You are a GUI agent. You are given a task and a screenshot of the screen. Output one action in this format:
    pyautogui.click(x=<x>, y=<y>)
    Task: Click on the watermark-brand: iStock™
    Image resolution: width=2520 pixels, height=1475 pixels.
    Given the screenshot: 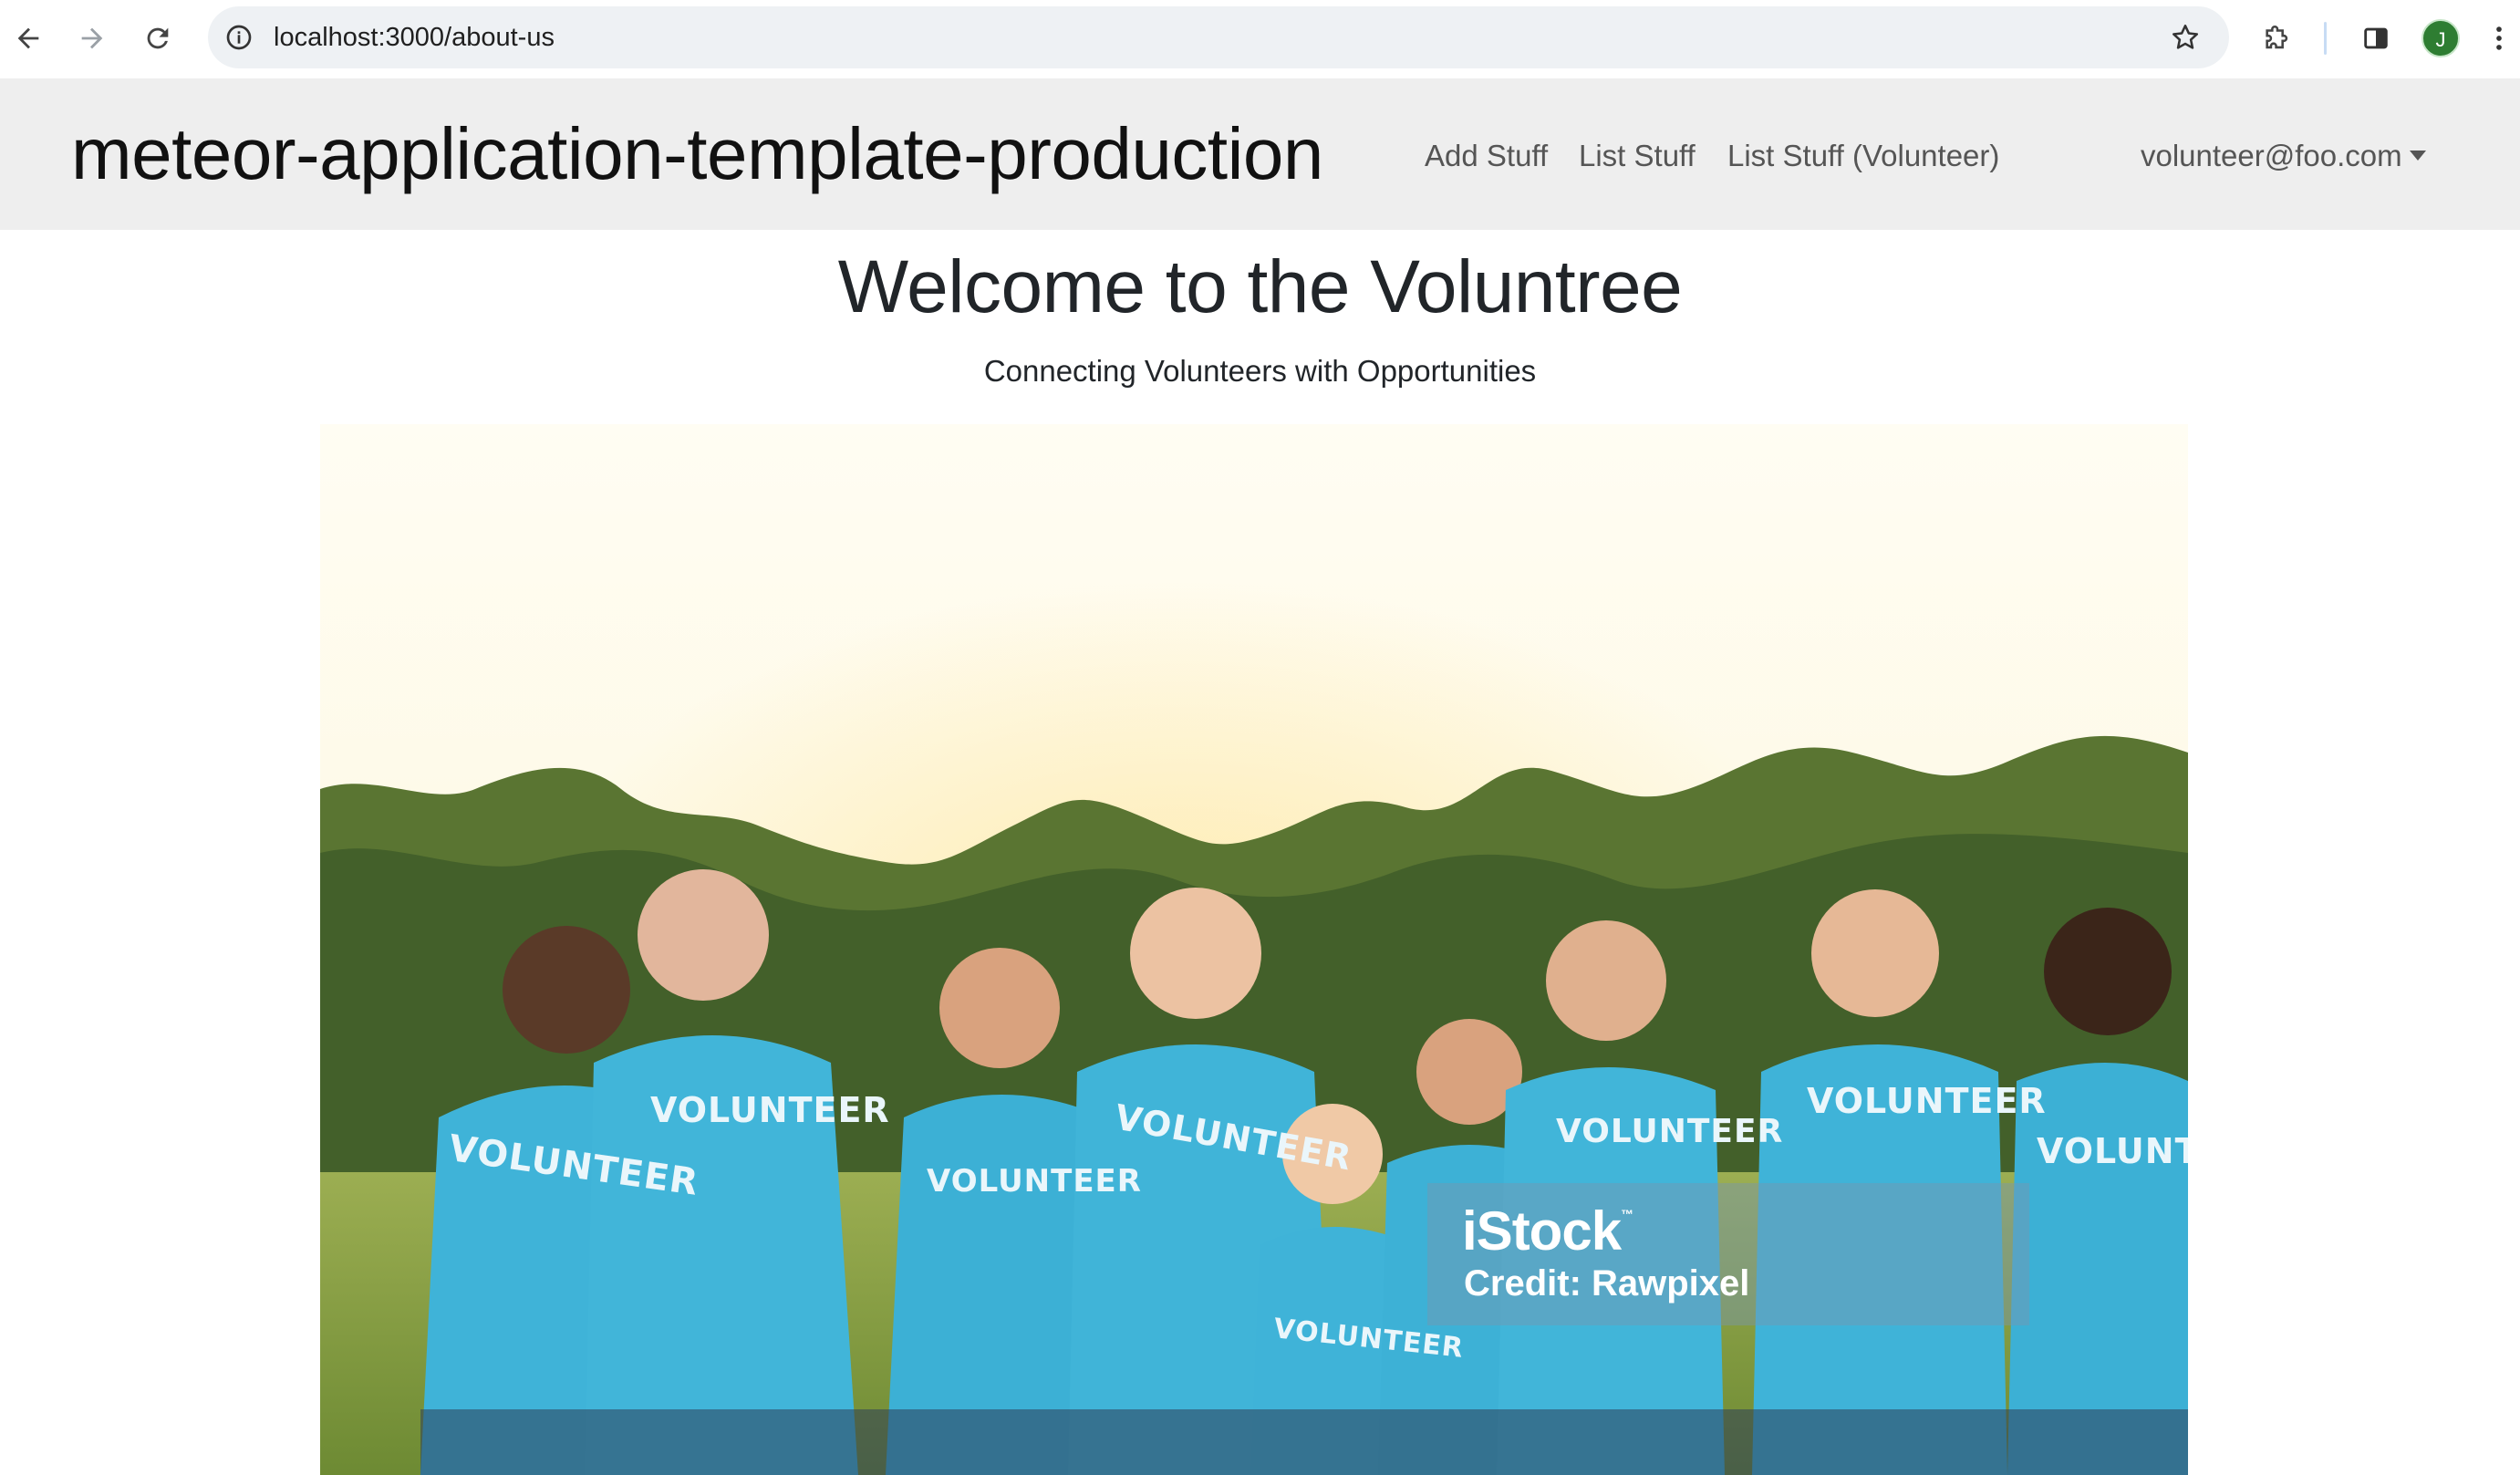 What is the action you would take?
    pyautogui.click(x=1547, y=1231)
    